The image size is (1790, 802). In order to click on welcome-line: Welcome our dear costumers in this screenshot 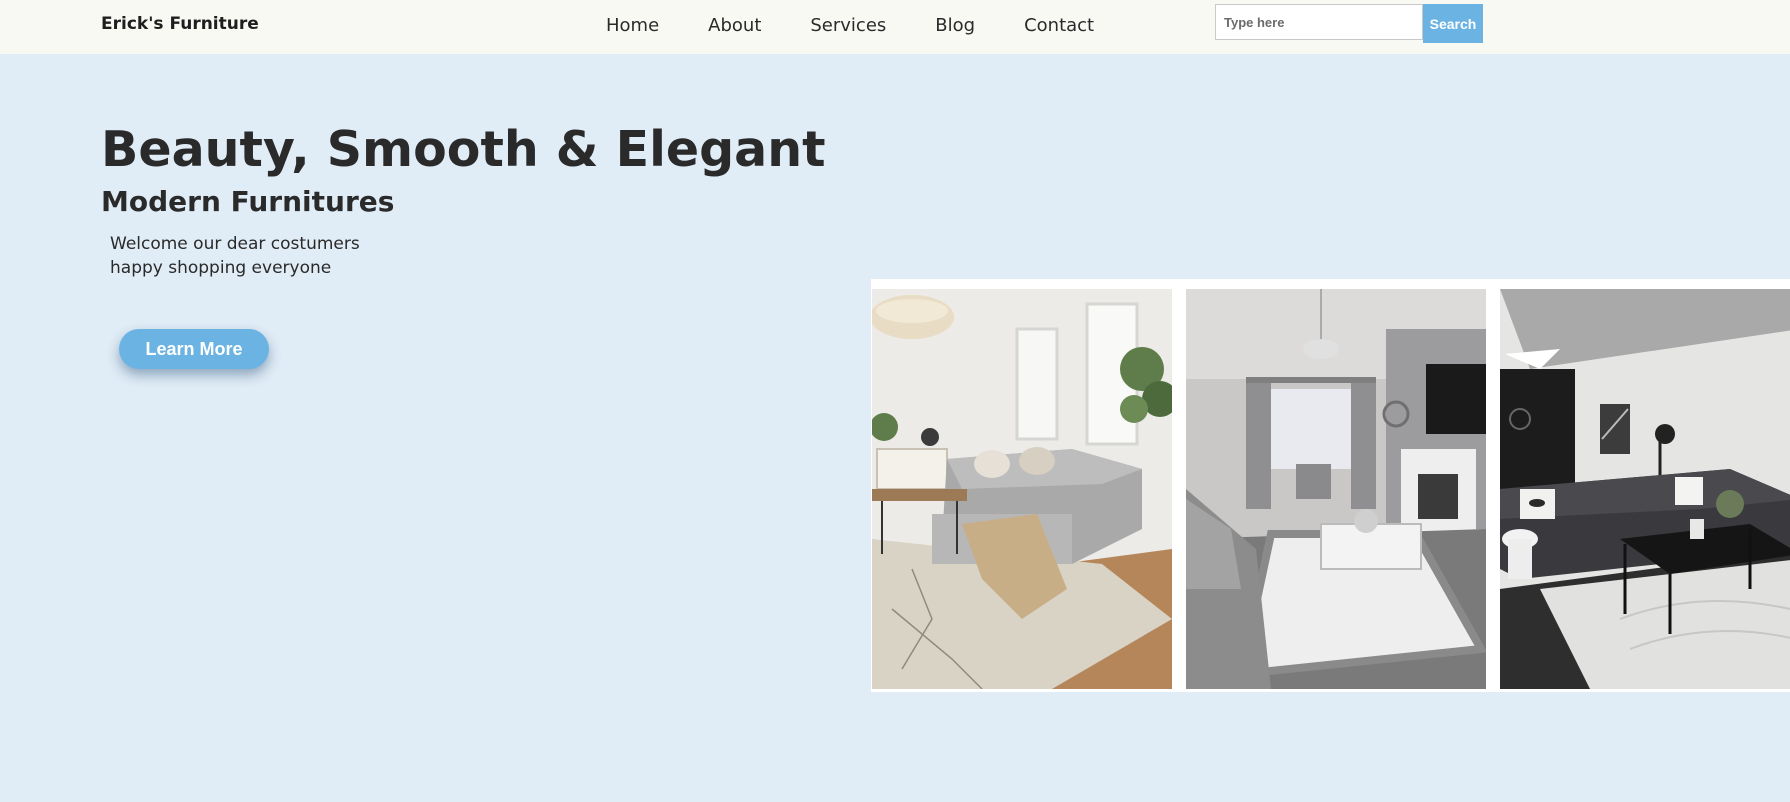, I will do `click(235, 244)`.